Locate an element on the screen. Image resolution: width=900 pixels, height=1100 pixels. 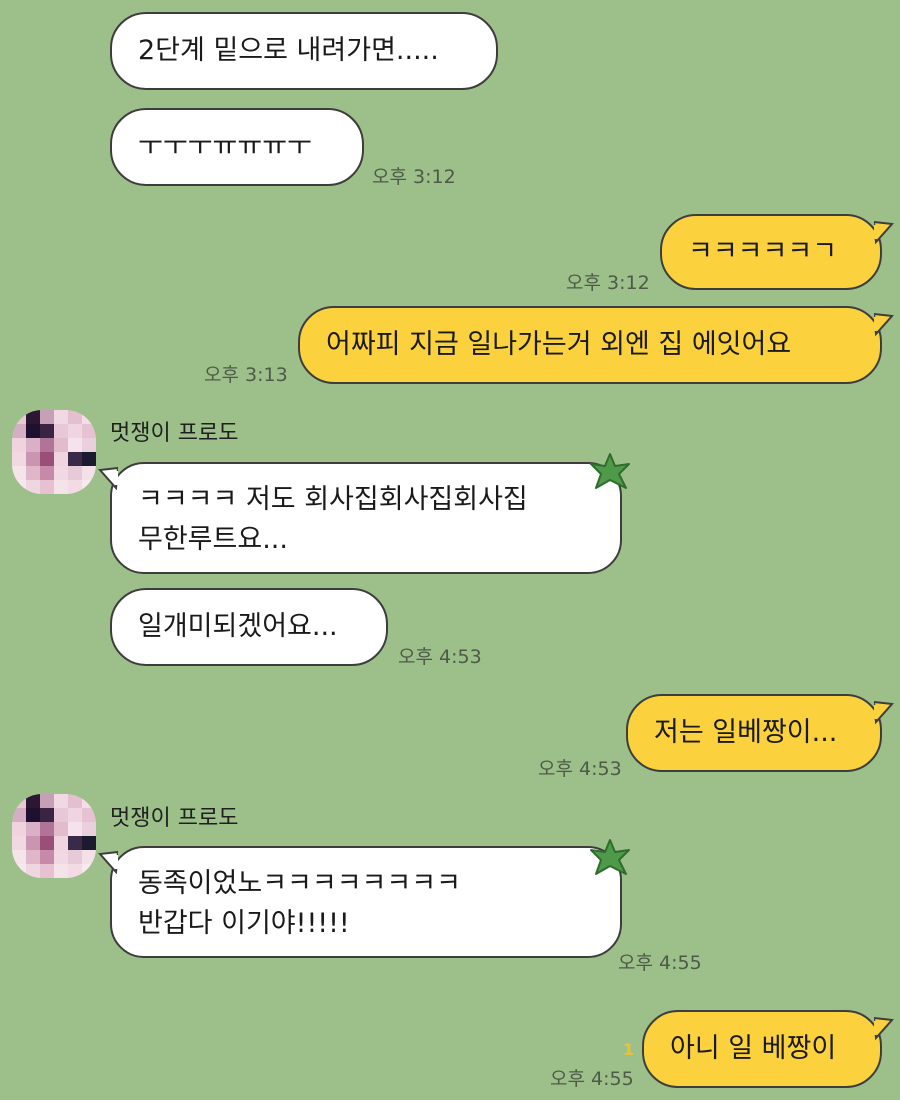
message-text: 아니 일 베짱이 is located at coordinates (753, 1048).